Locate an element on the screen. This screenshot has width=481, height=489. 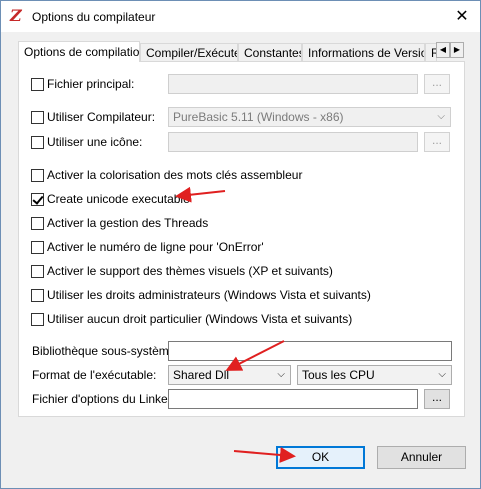
format-select: Shared Dll ⌵ is located at coordinates (229, 375).